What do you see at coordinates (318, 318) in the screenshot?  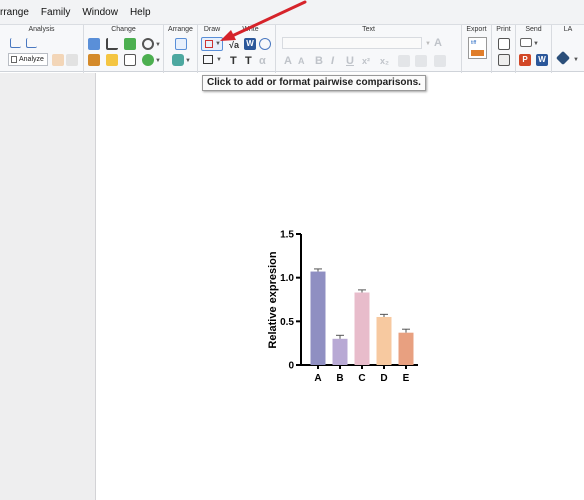 I see `bar-a` at bounding box center [318, 318].